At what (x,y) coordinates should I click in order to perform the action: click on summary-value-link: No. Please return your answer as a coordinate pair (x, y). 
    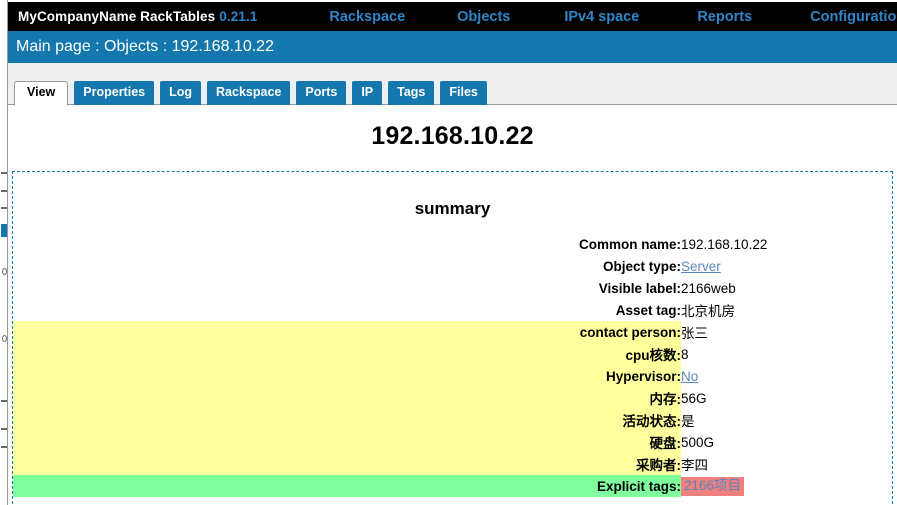
    Looking at the image, I should click on (689, 376).